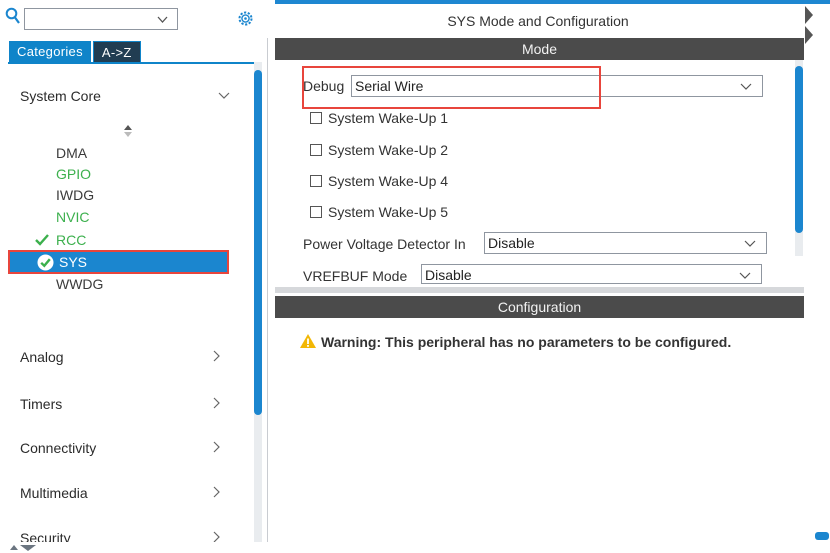  I want to click on tab-a-to-z: A->Z, so click(116, 52).